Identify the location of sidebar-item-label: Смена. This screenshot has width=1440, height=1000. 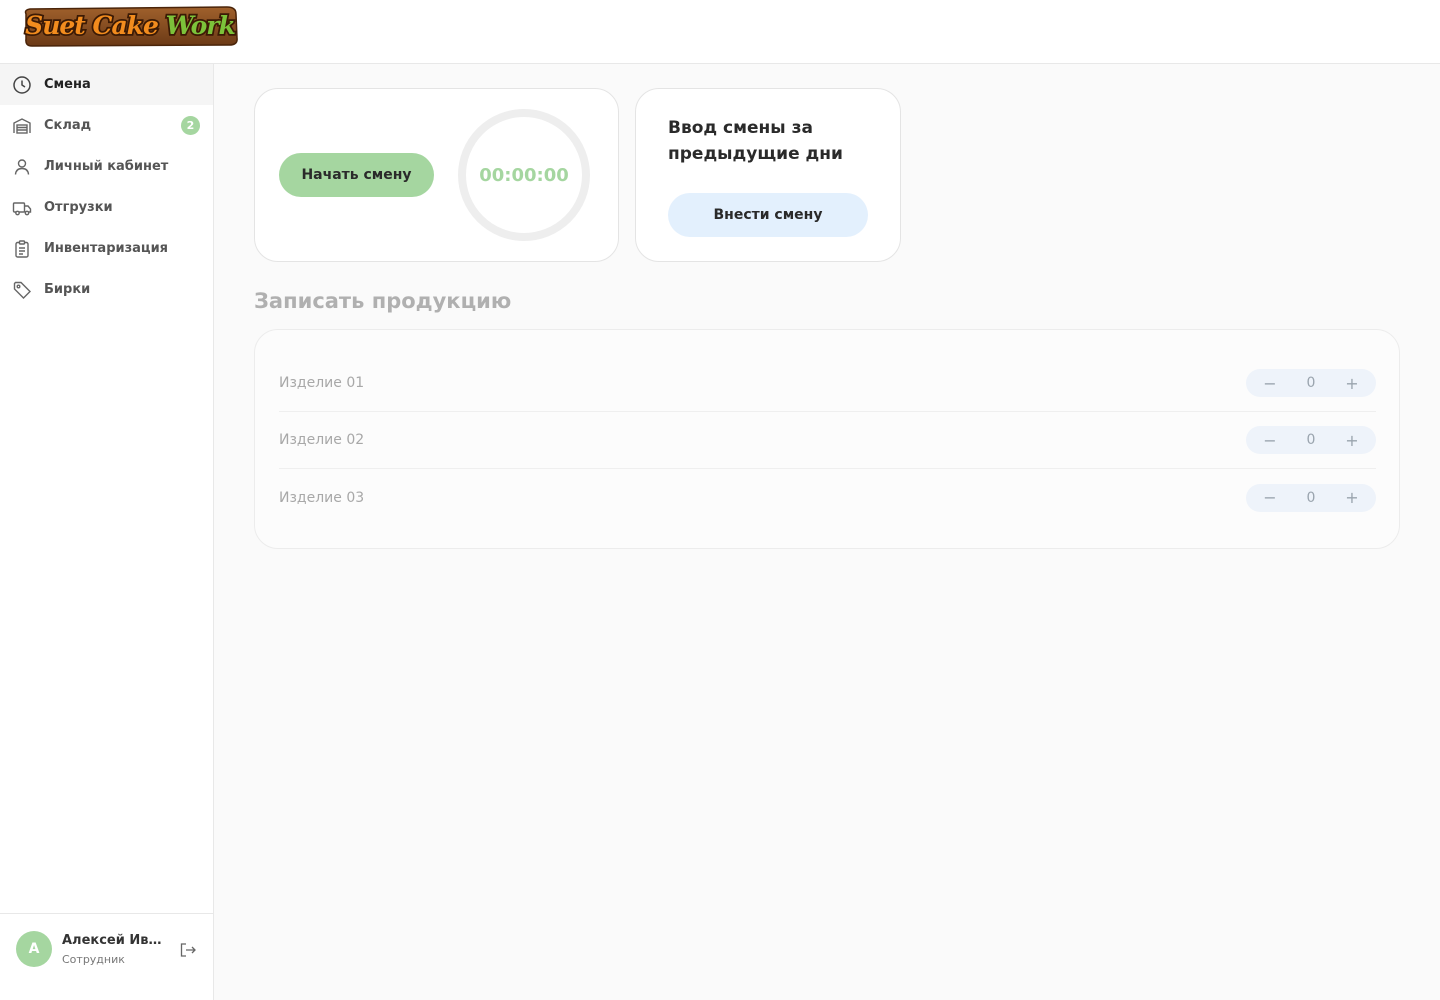
(67, 84).